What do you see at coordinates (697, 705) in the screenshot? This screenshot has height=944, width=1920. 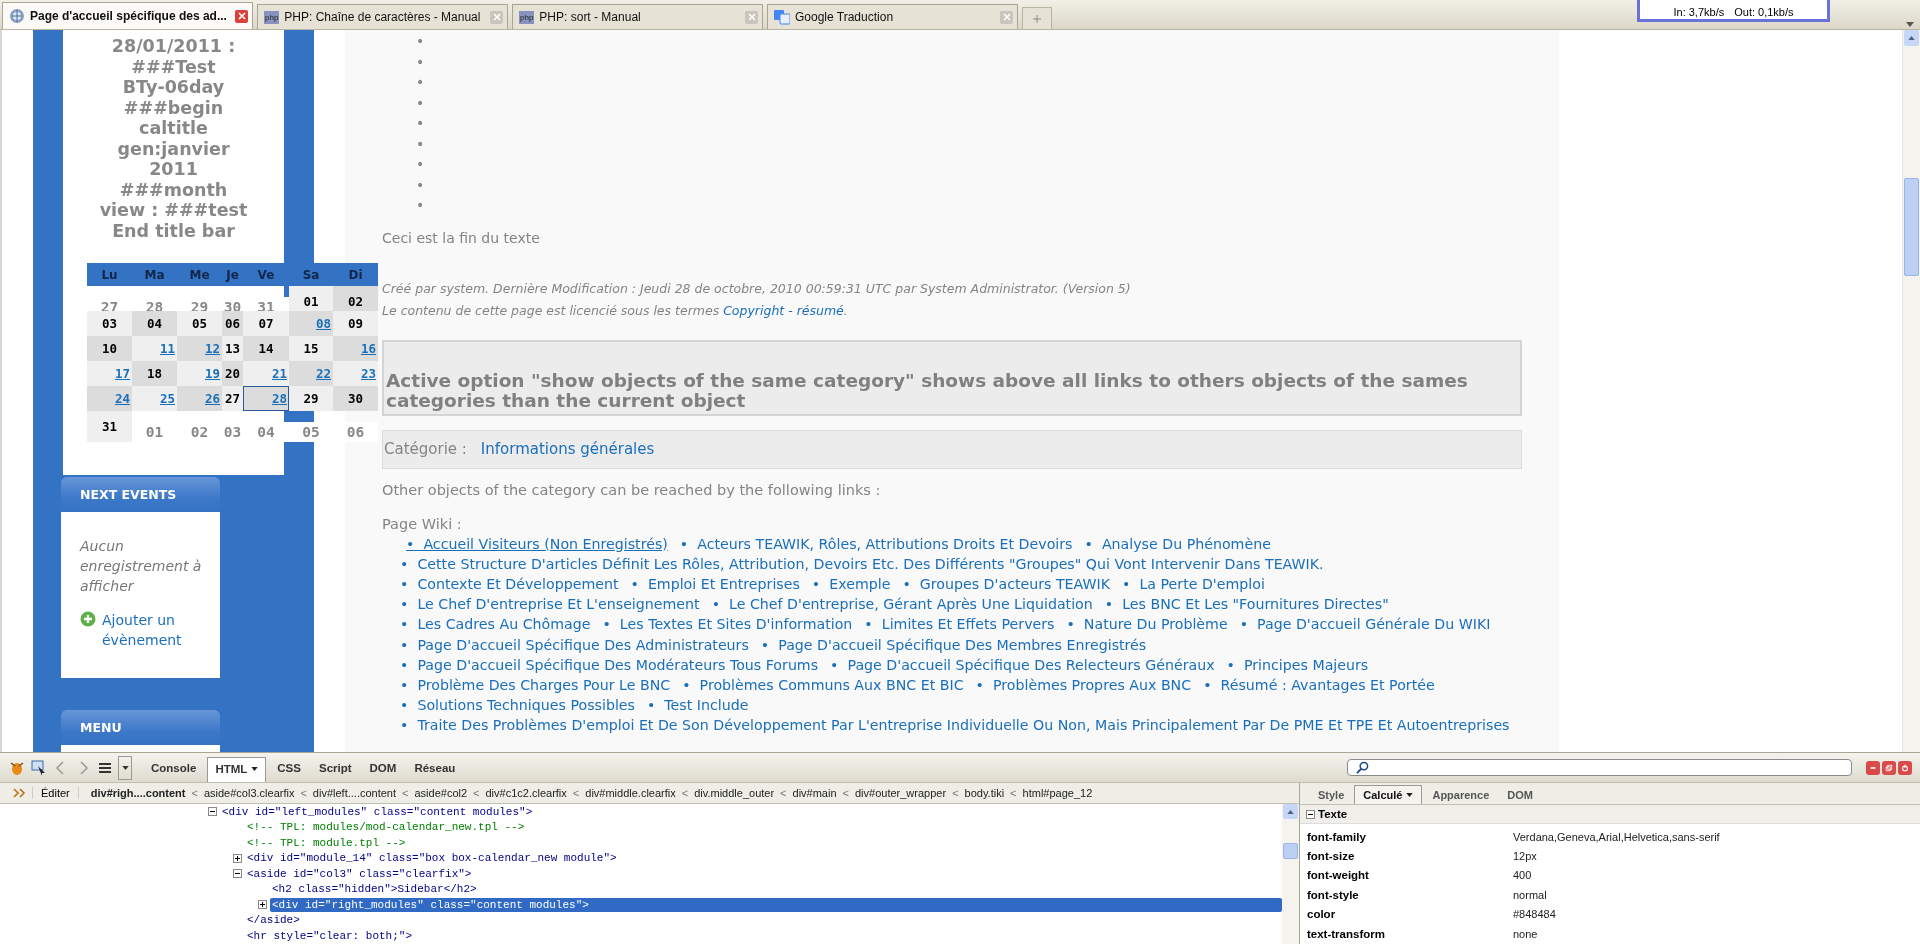 I see `wiki-link: • Test Include` at bounding box center [697, 705].